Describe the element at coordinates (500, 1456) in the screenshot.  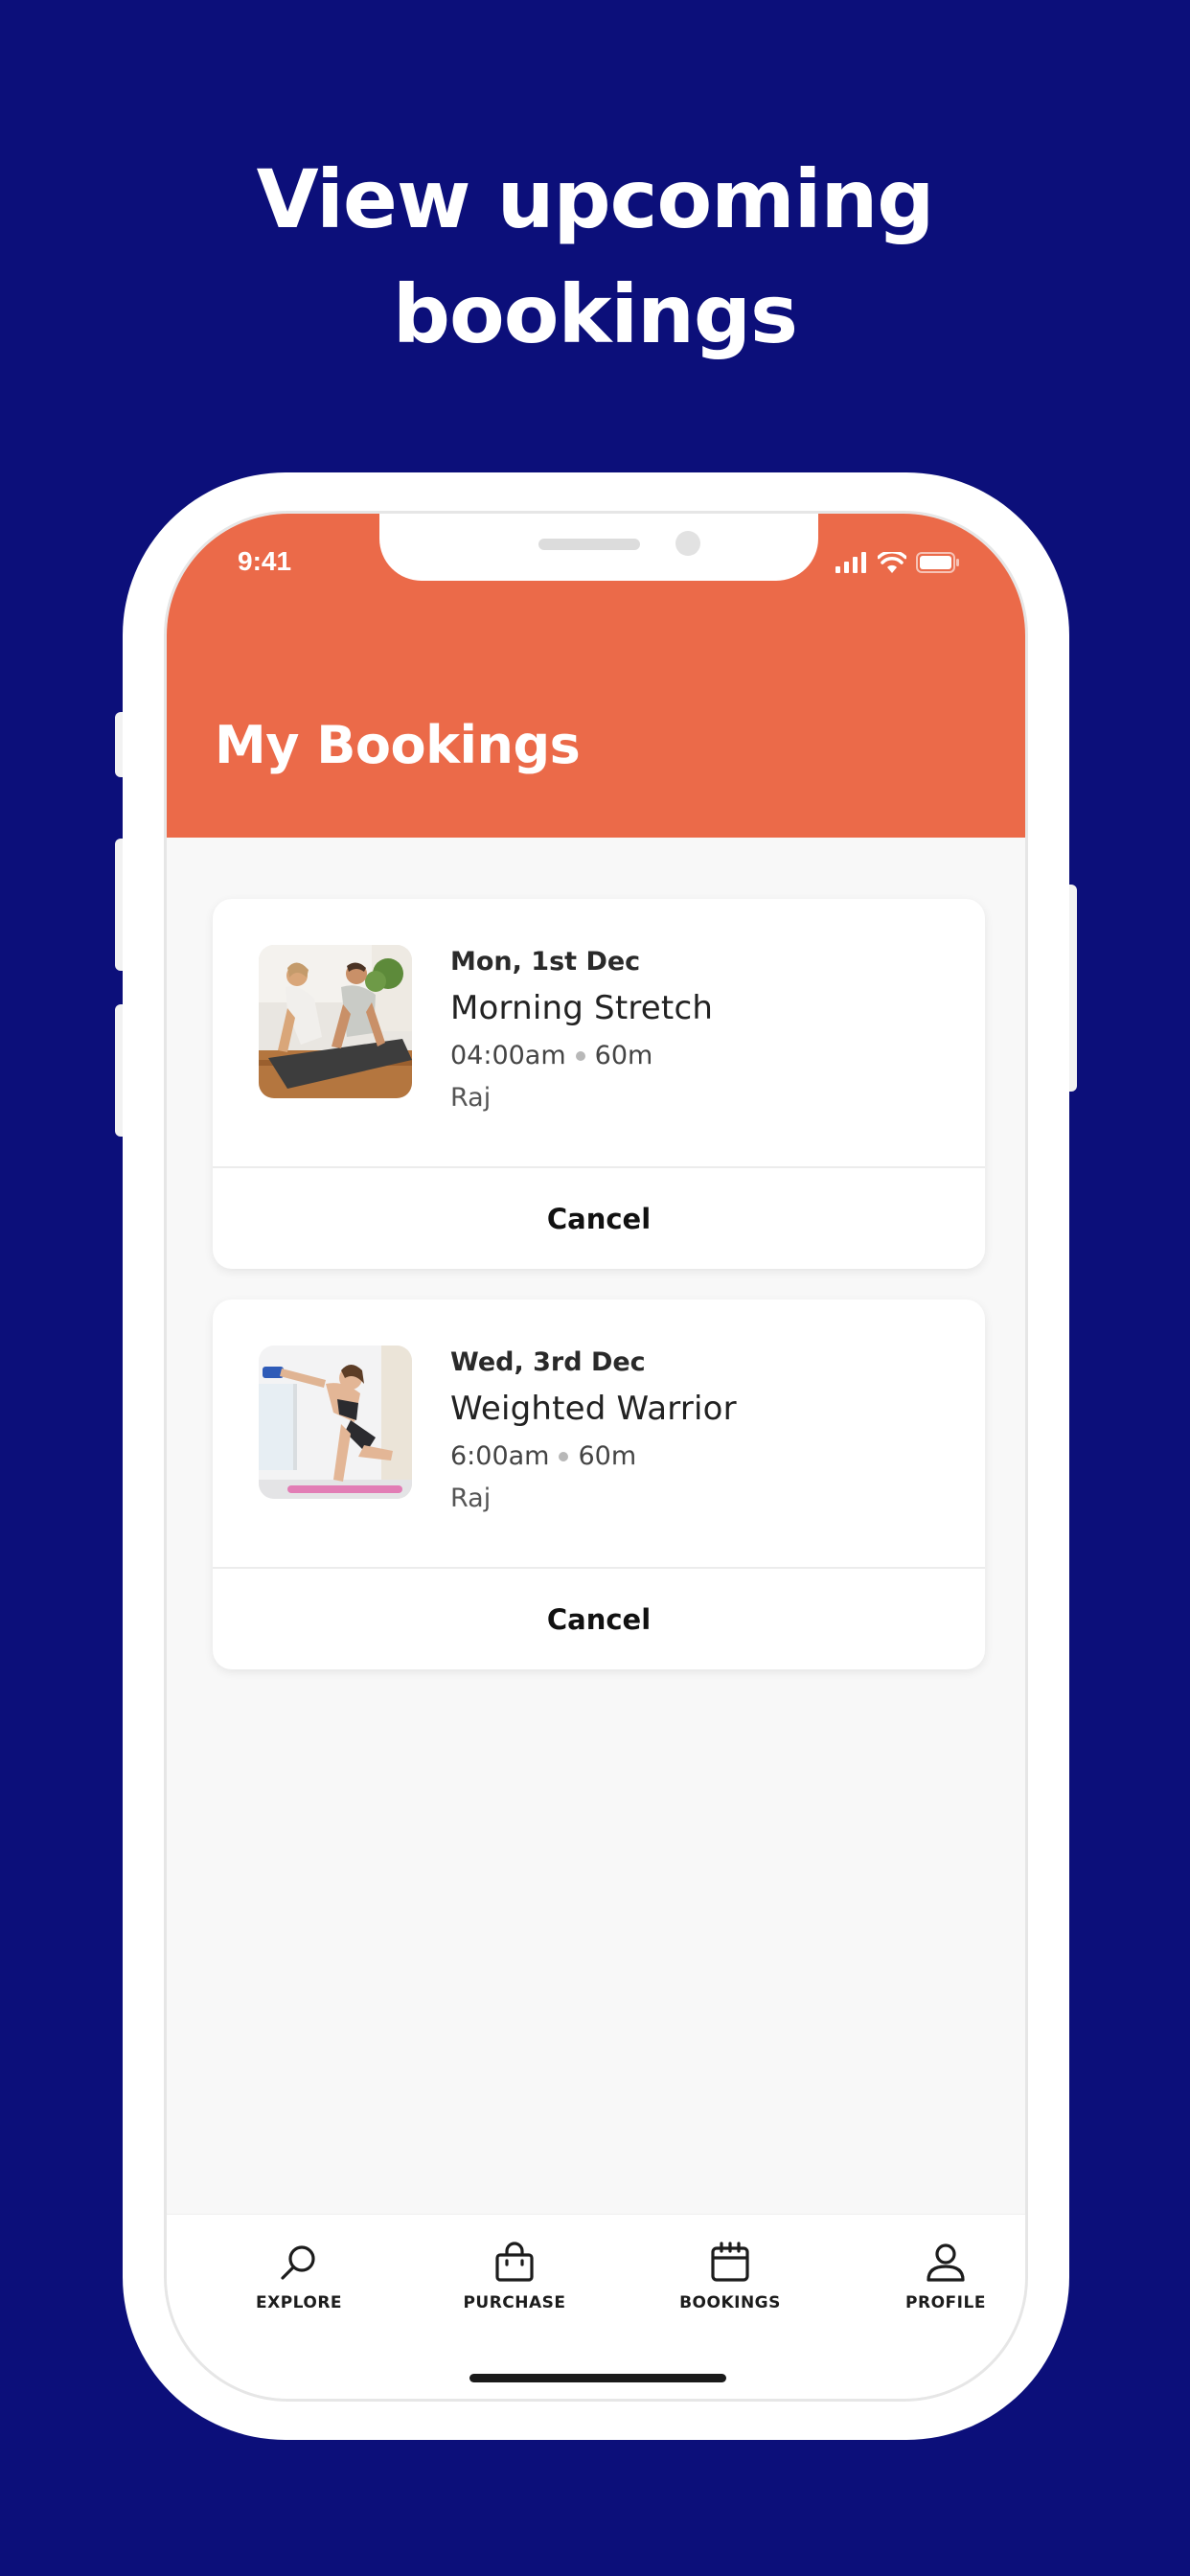
I see `class-time: 6:00am` at that location.